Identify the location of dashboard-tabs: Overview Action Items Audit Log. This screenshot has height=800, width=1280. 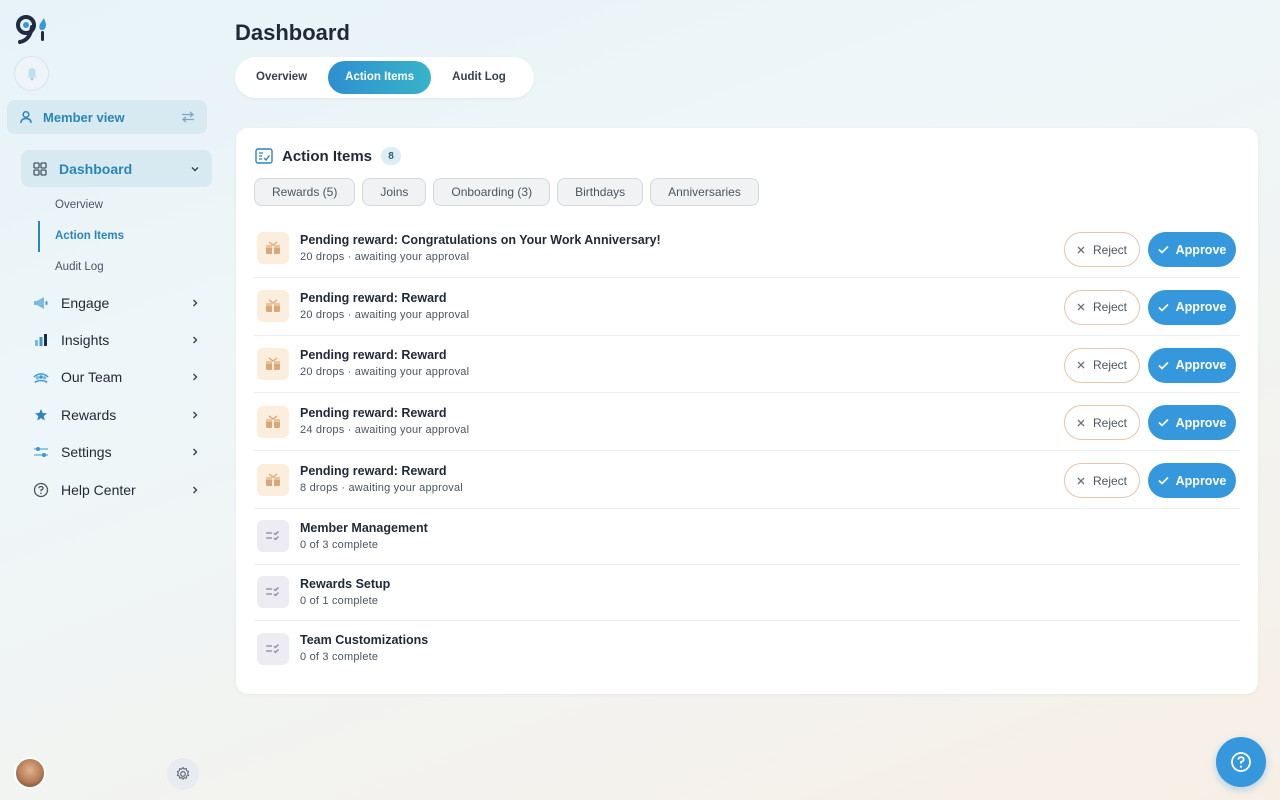
(384, 77).